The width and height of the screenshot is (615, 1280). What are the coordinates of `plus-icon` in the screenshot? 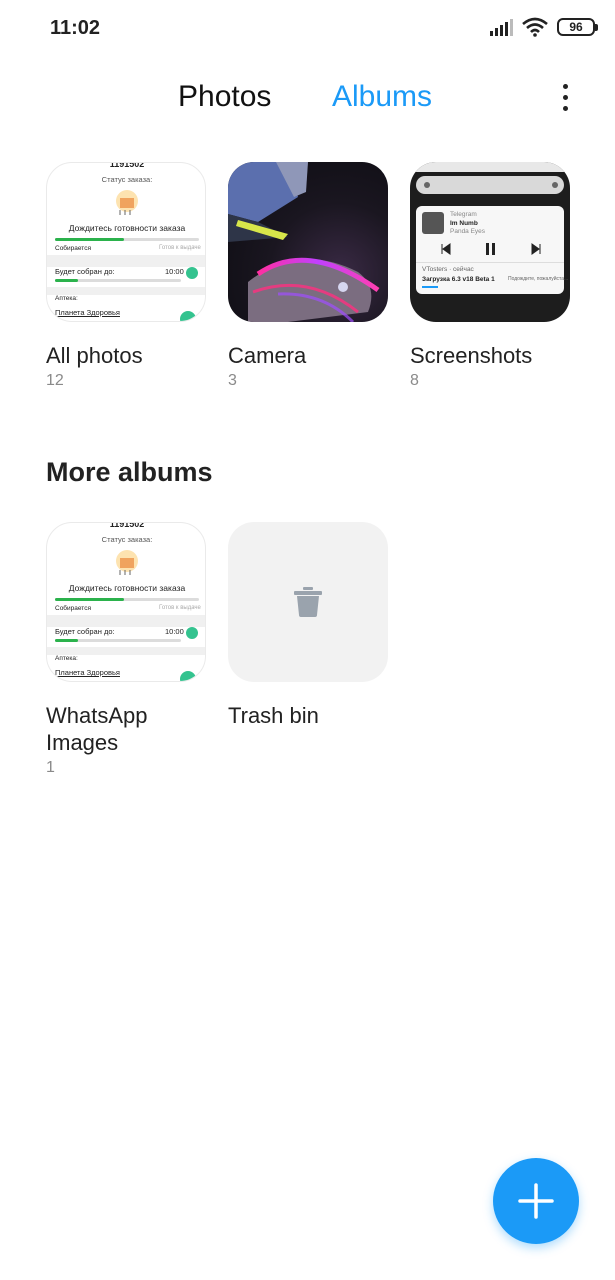 It's located at (536, 1201).